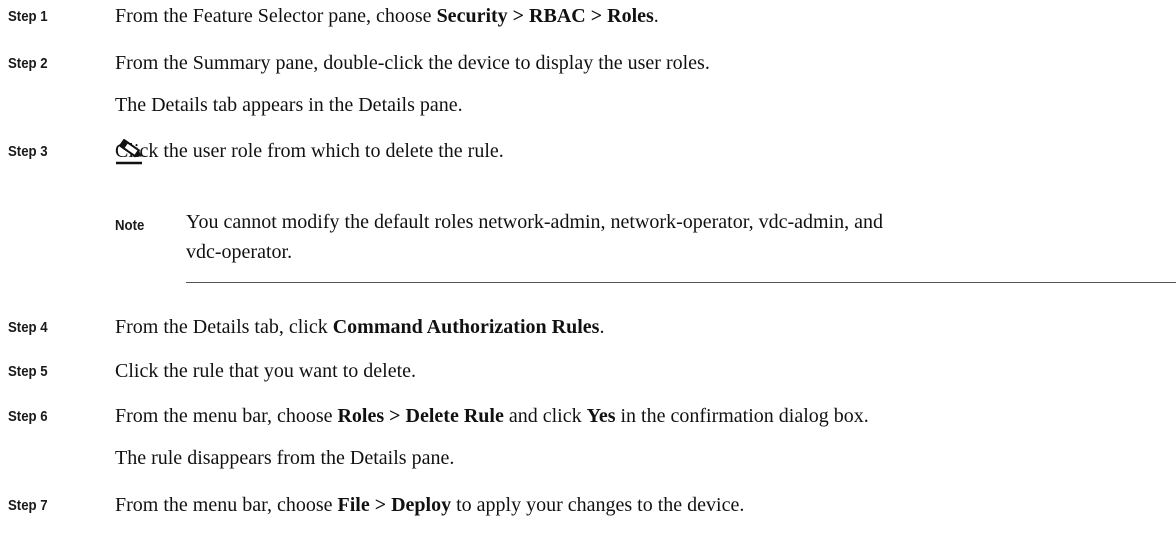  Describe the element at coordinates (420, 416) in the screenshot. I see `menu-path-roles-delete-rule: Roles > Delete Rule` at that location.